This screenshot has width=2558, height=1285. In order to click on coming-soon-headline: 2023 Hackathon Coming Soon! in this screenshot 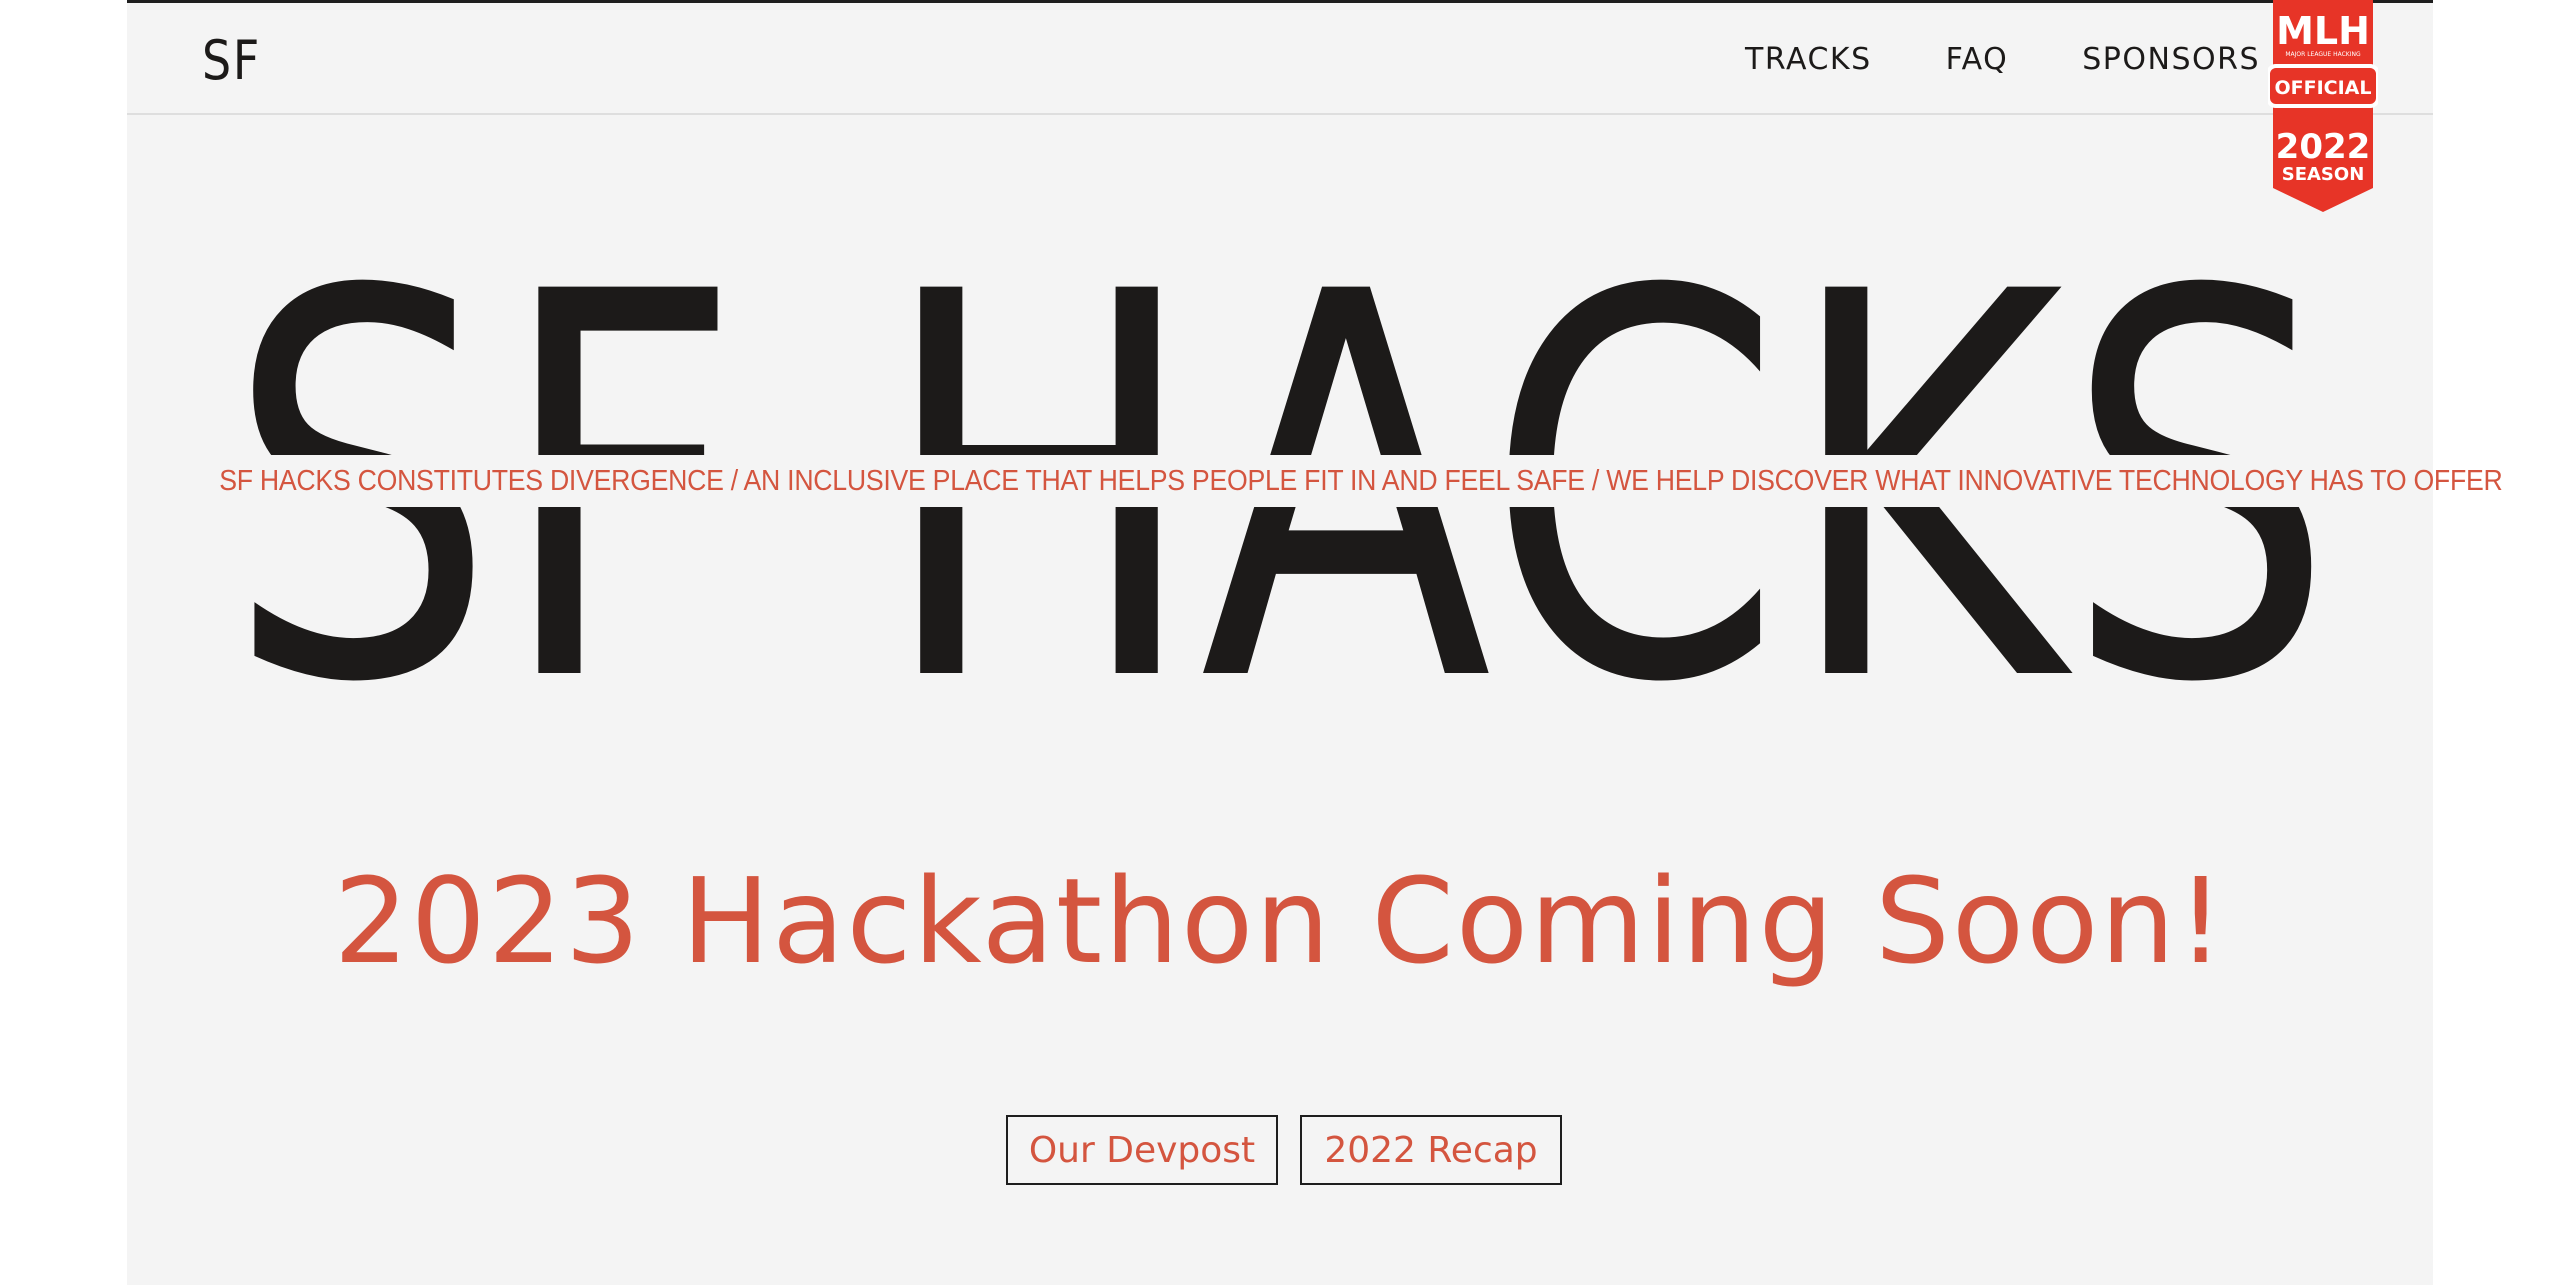, I will do `click(1280, 921)`.